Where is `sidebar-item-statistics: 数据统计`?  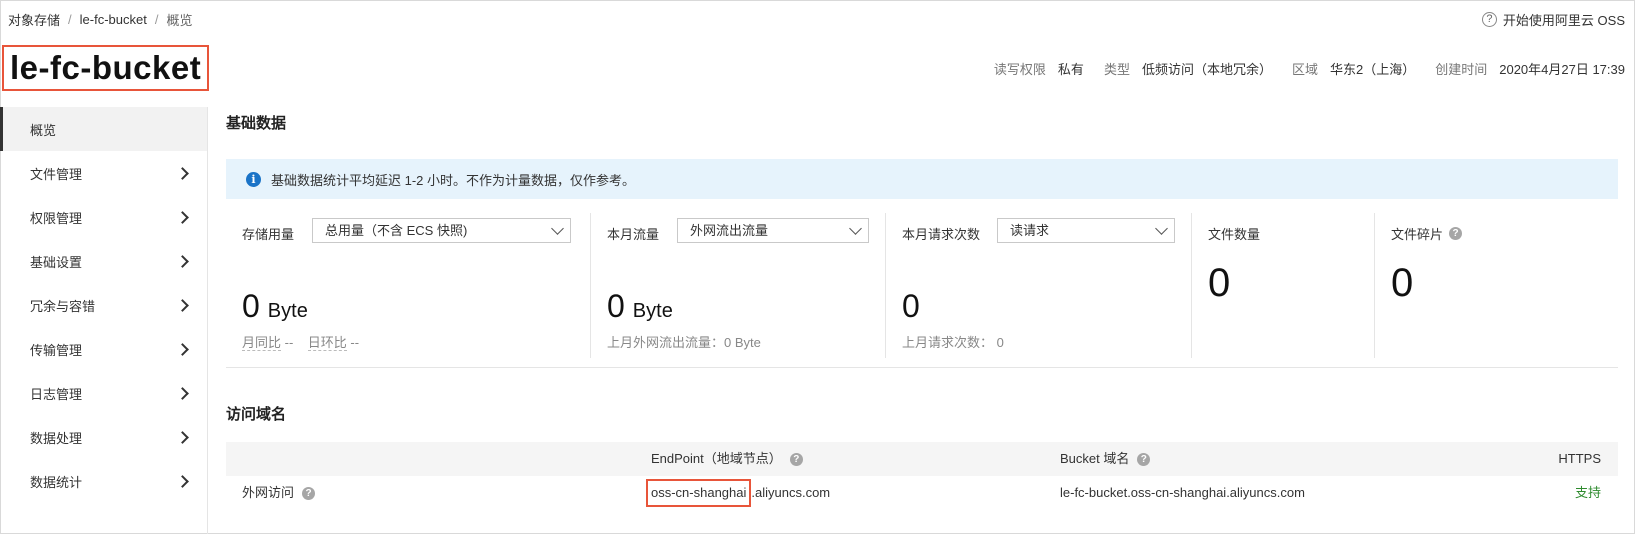
sidebar-item-statistics: 数据统计 is located at coordinates (103, 481).